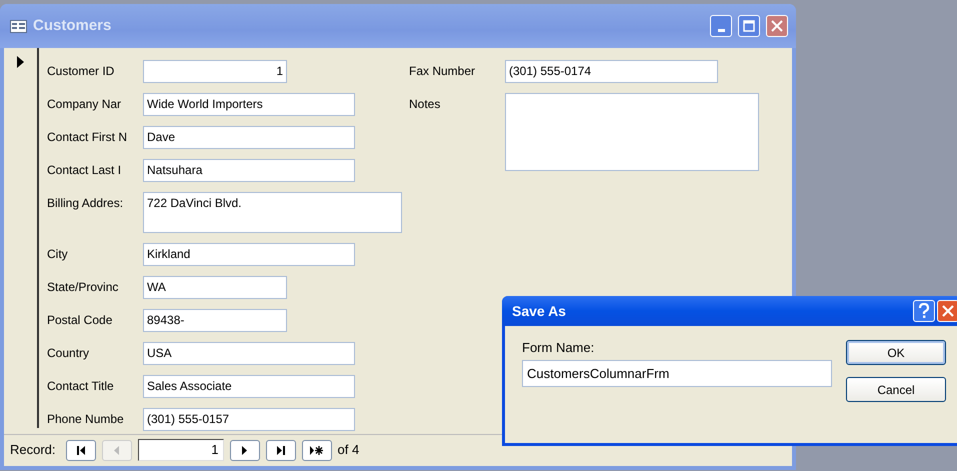  I want to click on record-number-field: 1, so click(181, 450).